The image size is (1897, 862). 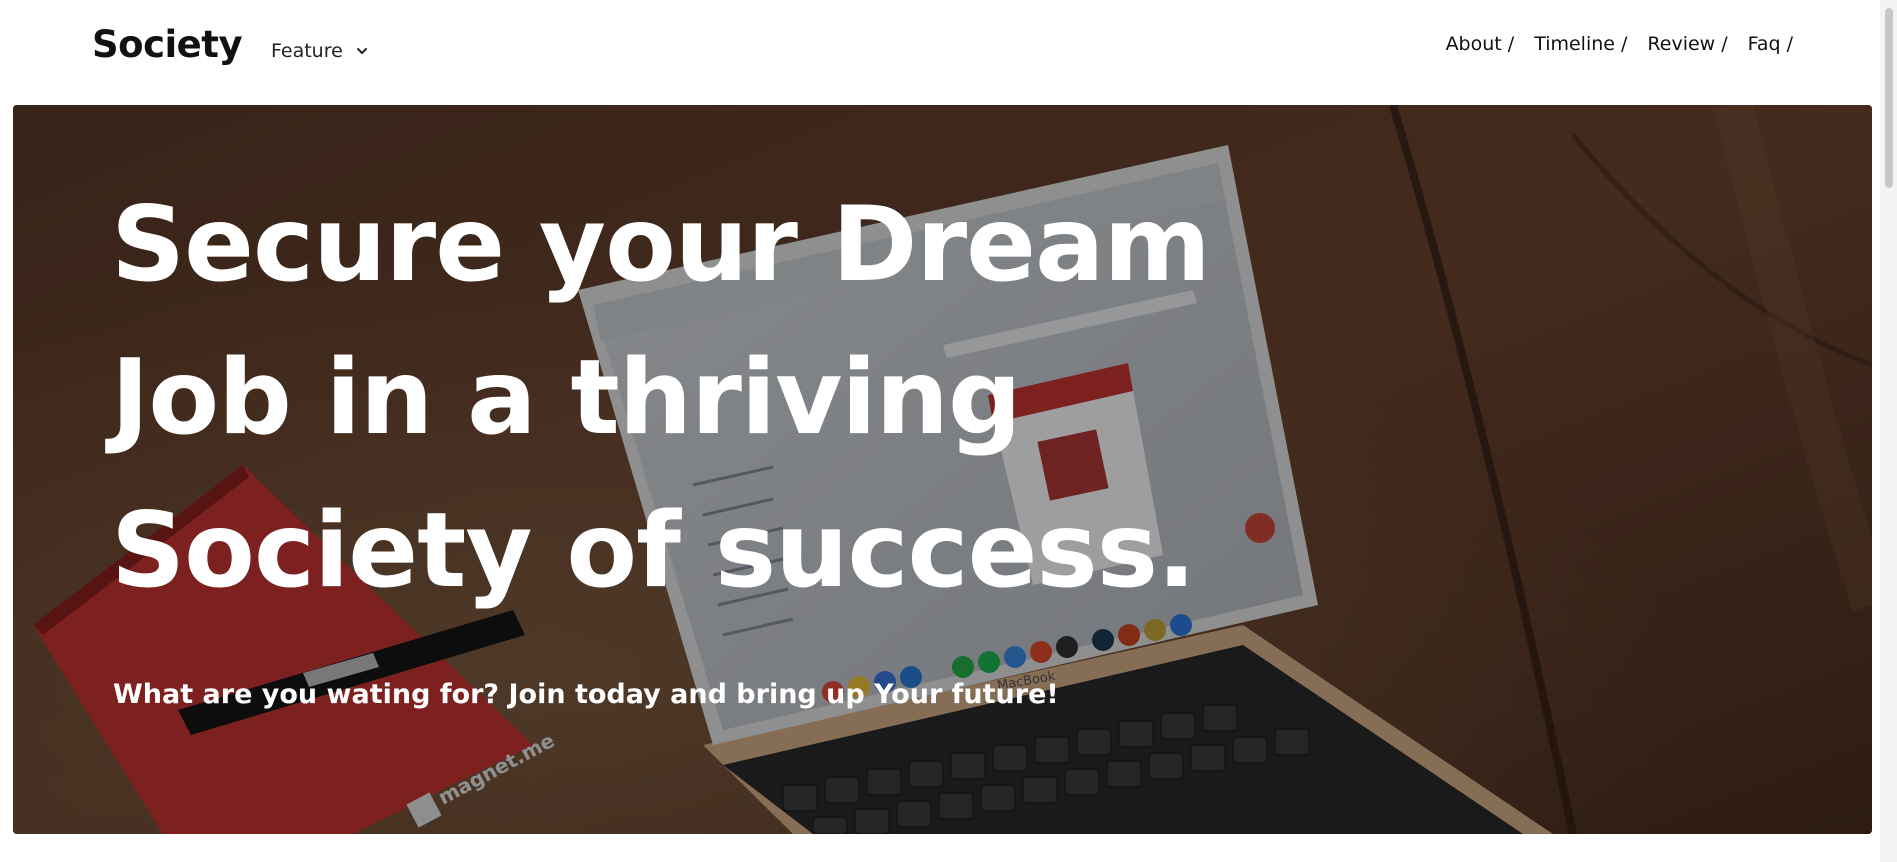 What do you see at coordinates (1888, 431) in the screenshot?
I see `page-scrollbar` at bounding box center [1888, 431].